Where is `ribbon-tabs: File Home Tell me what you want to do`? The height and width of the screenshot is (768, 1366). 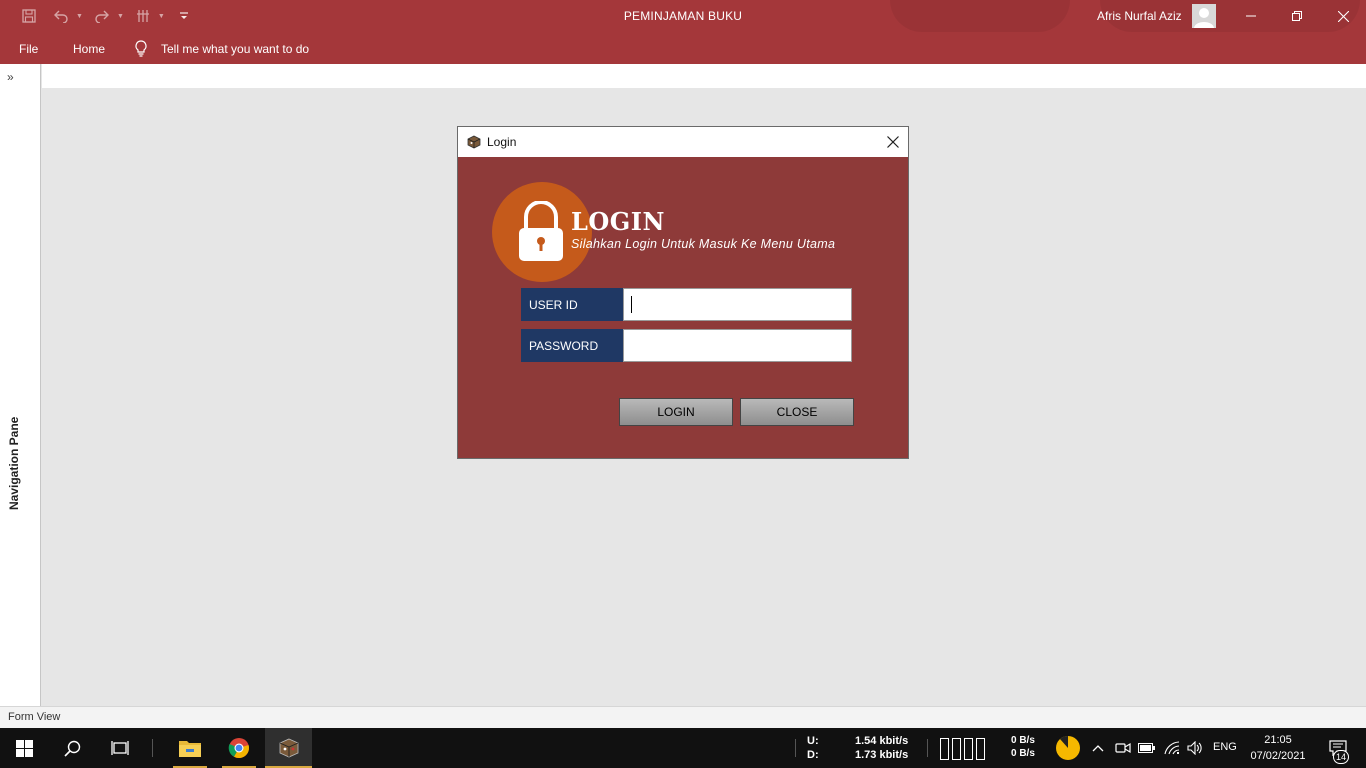
ribbon-tabs: File Home Tell me what you want to do is located at coordinates (683, 48).